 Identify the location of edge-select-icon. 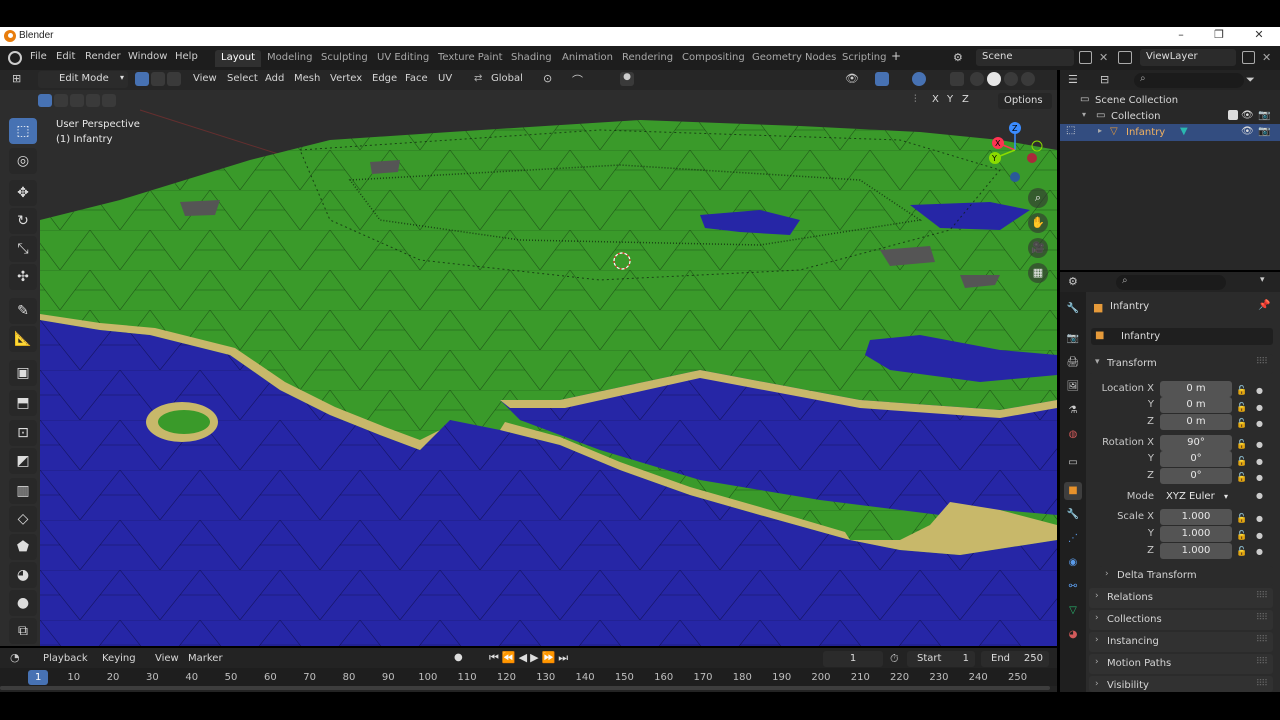
(158, 79).